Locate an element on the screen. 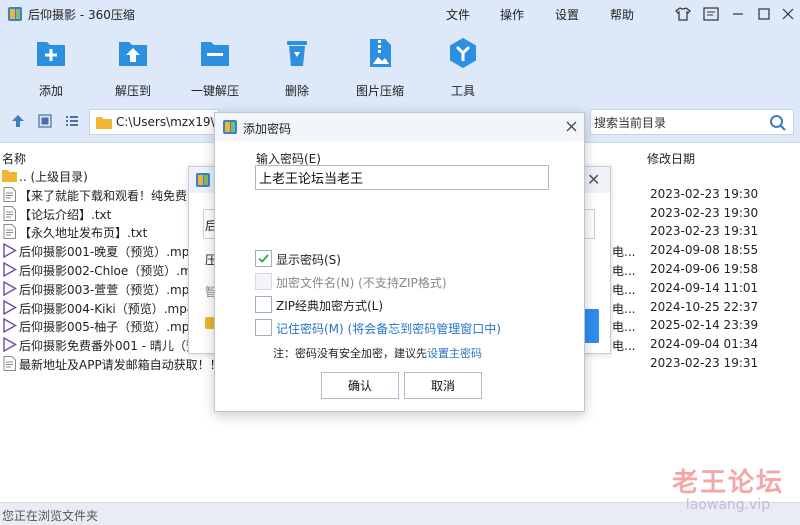 Image resolution: width=800 pixels, height=525 pixels. show-password-label: 显示密码(S) is located at coordinates (308, 260).